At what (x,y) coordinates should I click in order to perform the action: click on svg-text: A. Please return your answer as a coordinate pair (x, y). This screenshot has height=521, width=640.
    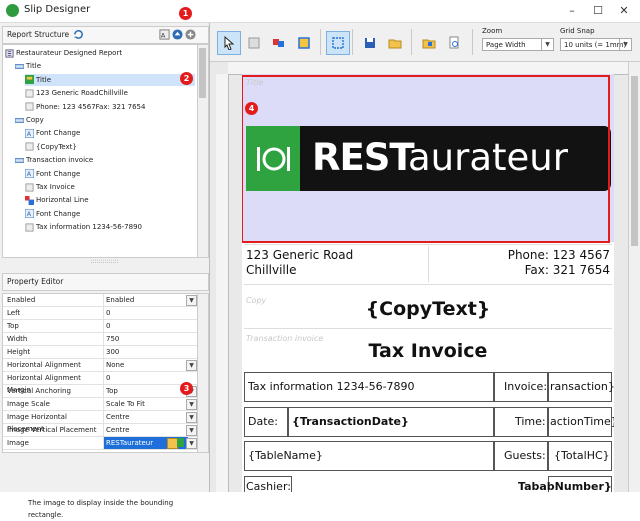
    Looking at the image, I should click on (29, 134).